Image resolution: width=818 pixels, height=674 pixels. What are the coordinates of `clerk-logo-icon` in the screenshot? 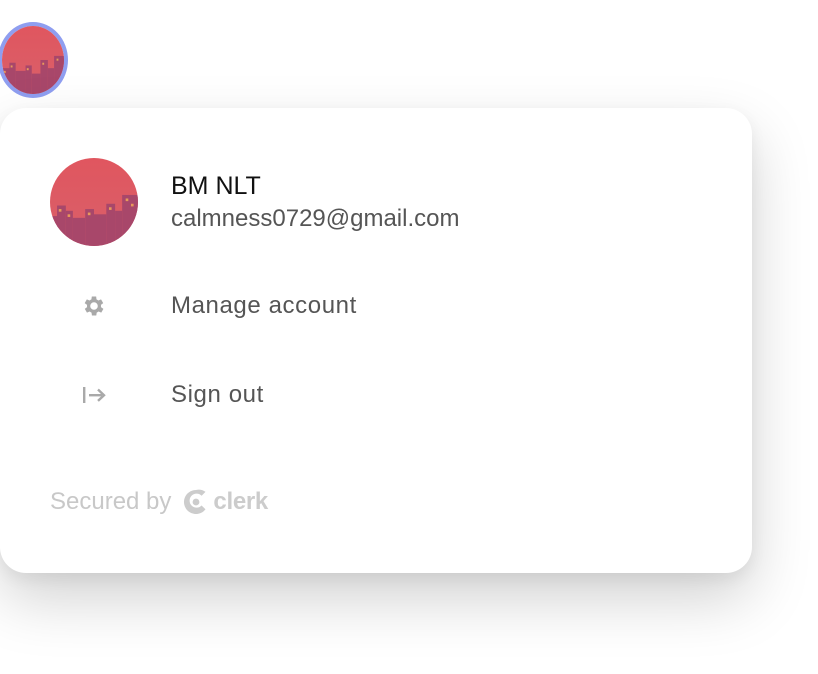 It's located at (195, 501).